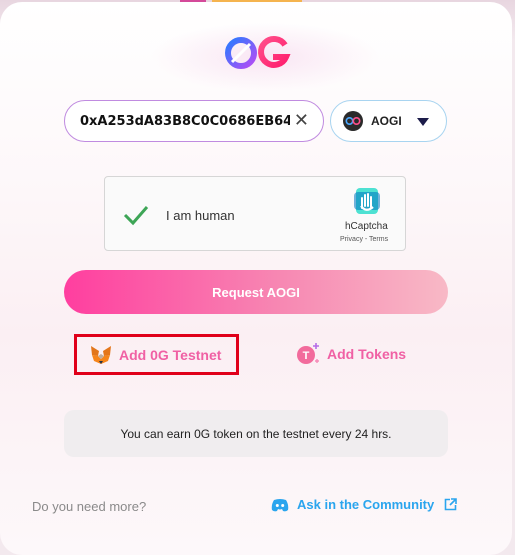  What do you see at coordinates (423, 122) in the screenshot?
I see `caret-down-icon` at bounding box center [423, 122].